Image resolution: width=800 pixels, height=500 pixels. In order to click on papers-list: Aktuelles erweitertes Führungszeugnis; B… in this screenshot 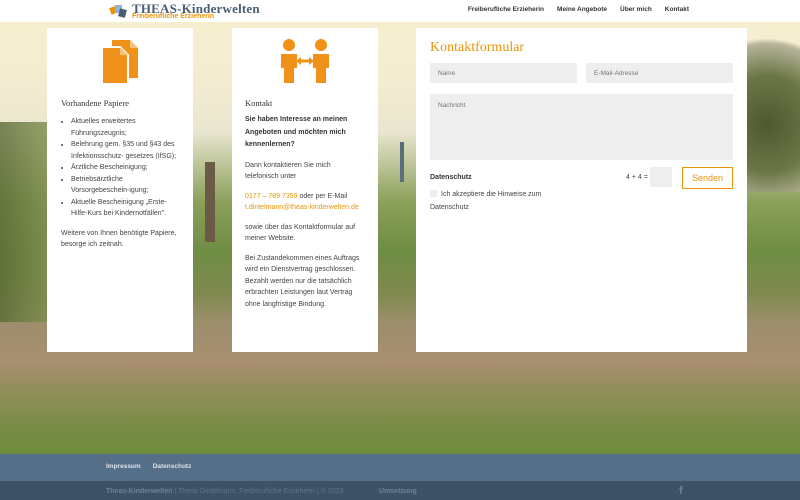, I will do `click(120, 168)`.